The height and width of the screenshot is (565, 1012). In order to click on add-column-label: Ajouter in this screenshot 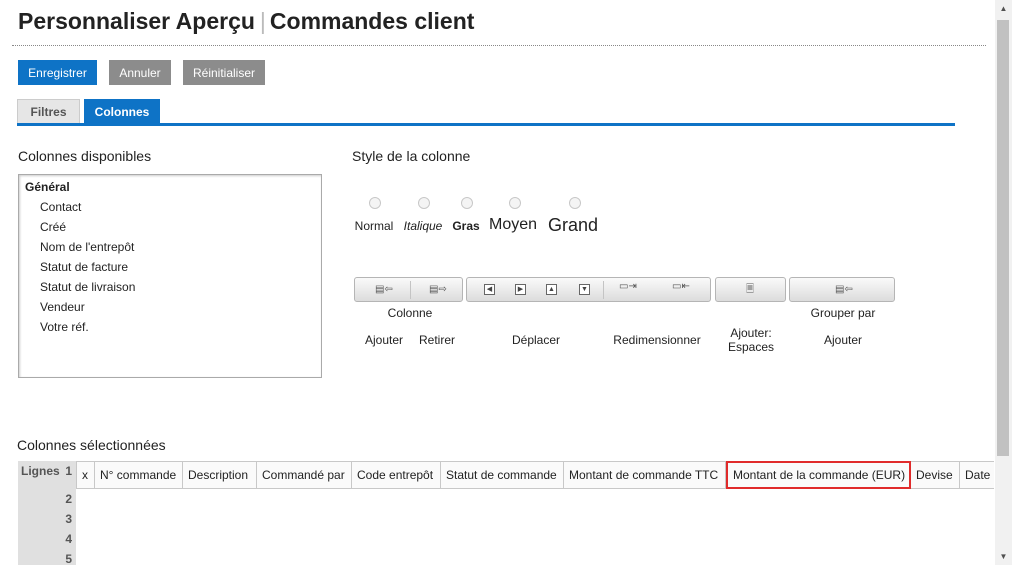, I will do `click(384, 340)`.